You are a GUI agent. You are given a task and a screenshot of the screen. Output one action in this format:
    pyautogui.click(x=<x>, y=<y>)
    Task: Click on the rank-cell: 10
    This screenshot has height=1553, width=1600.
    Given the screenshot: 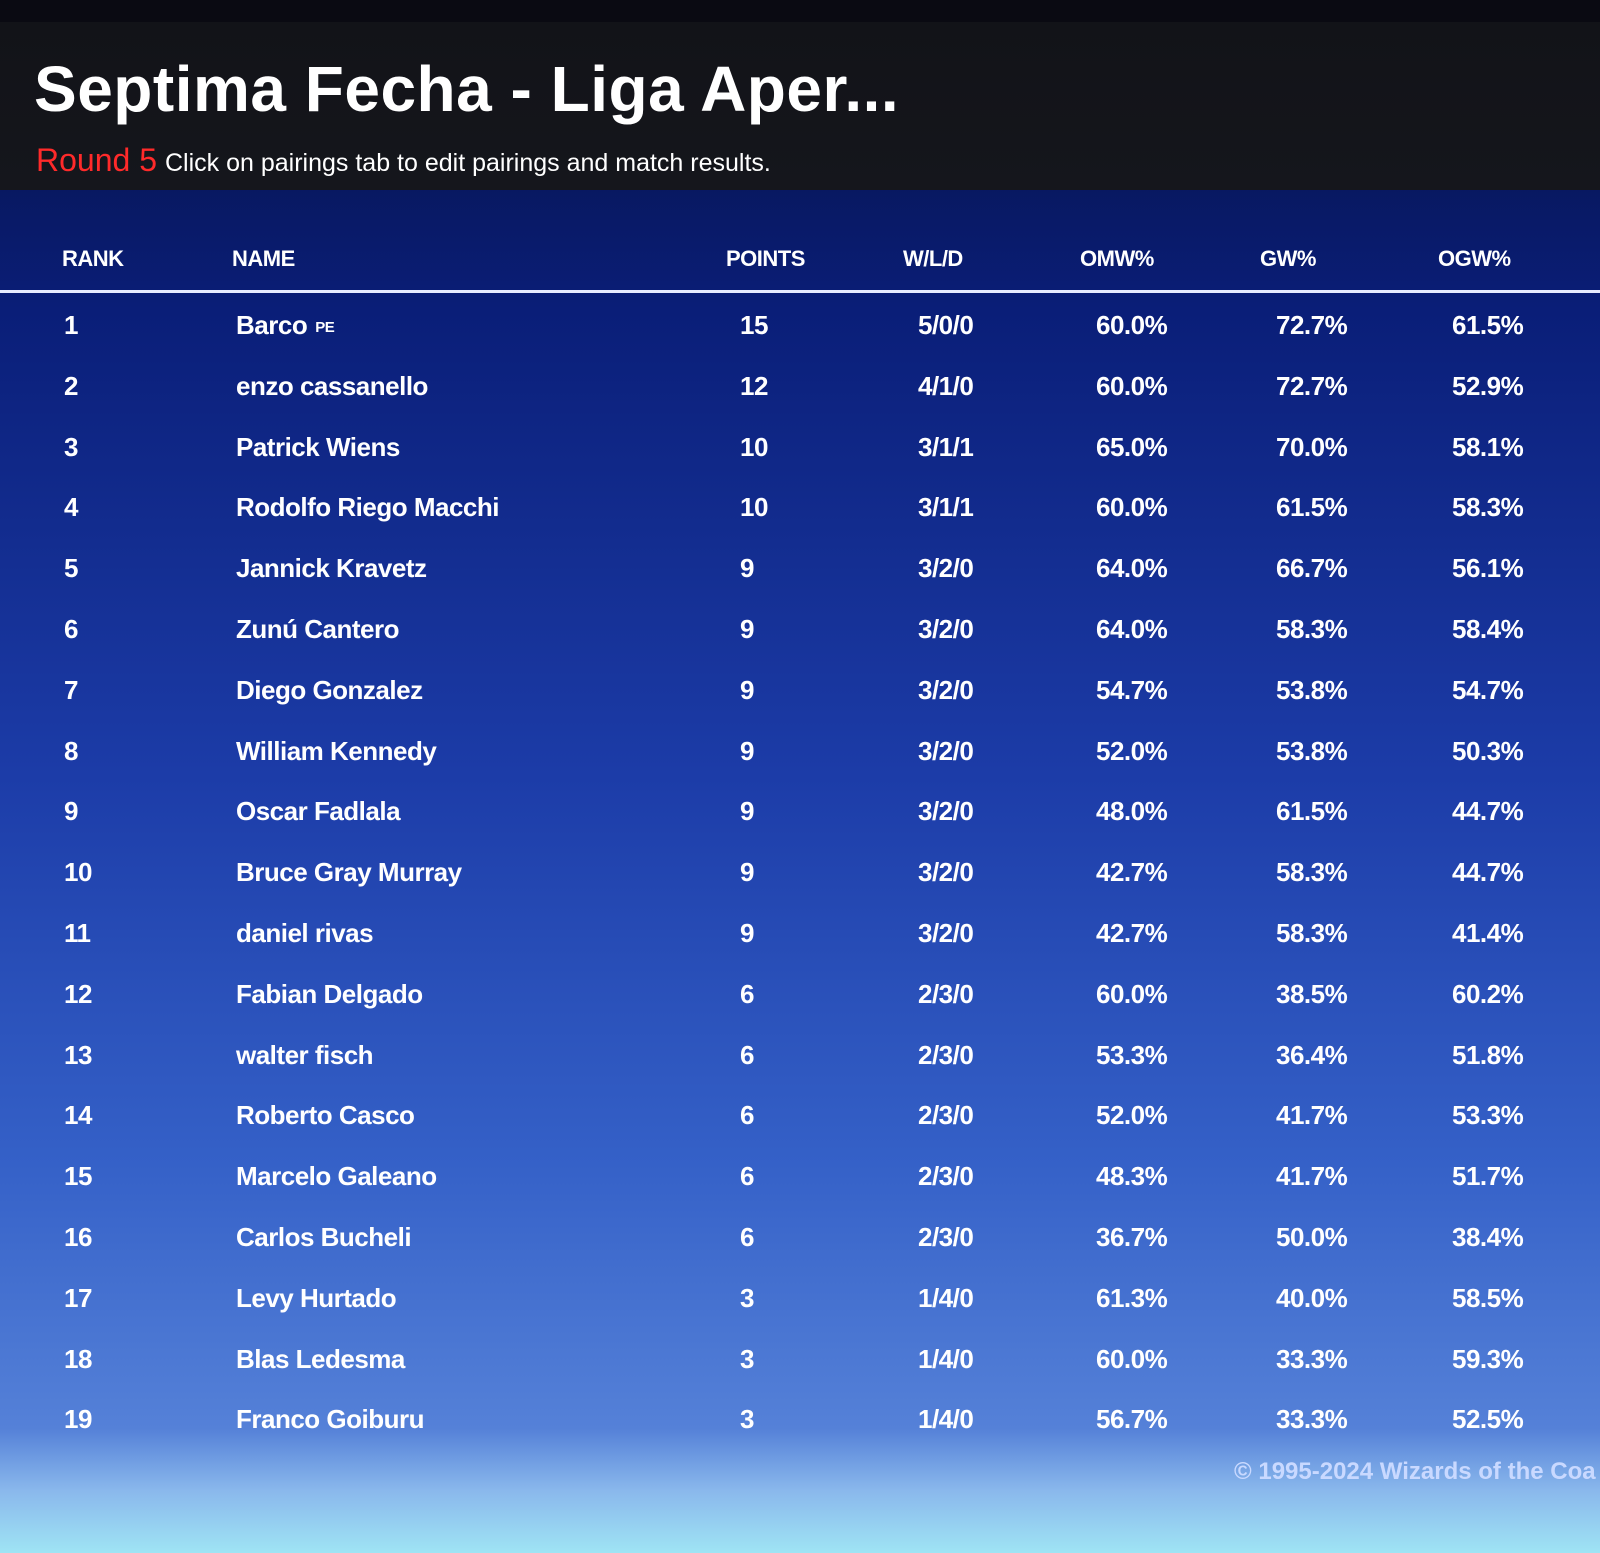 What is the action you would take?
    pyautogui.click(x=78, y=872)
    